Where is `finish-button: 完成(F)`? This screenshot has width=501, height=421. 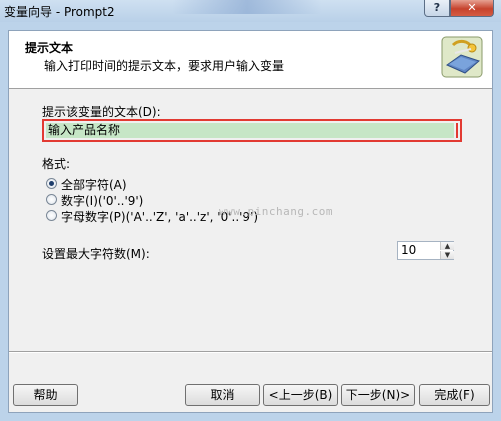
finish-button: 完成(F) is located at coordinates (454, 395).